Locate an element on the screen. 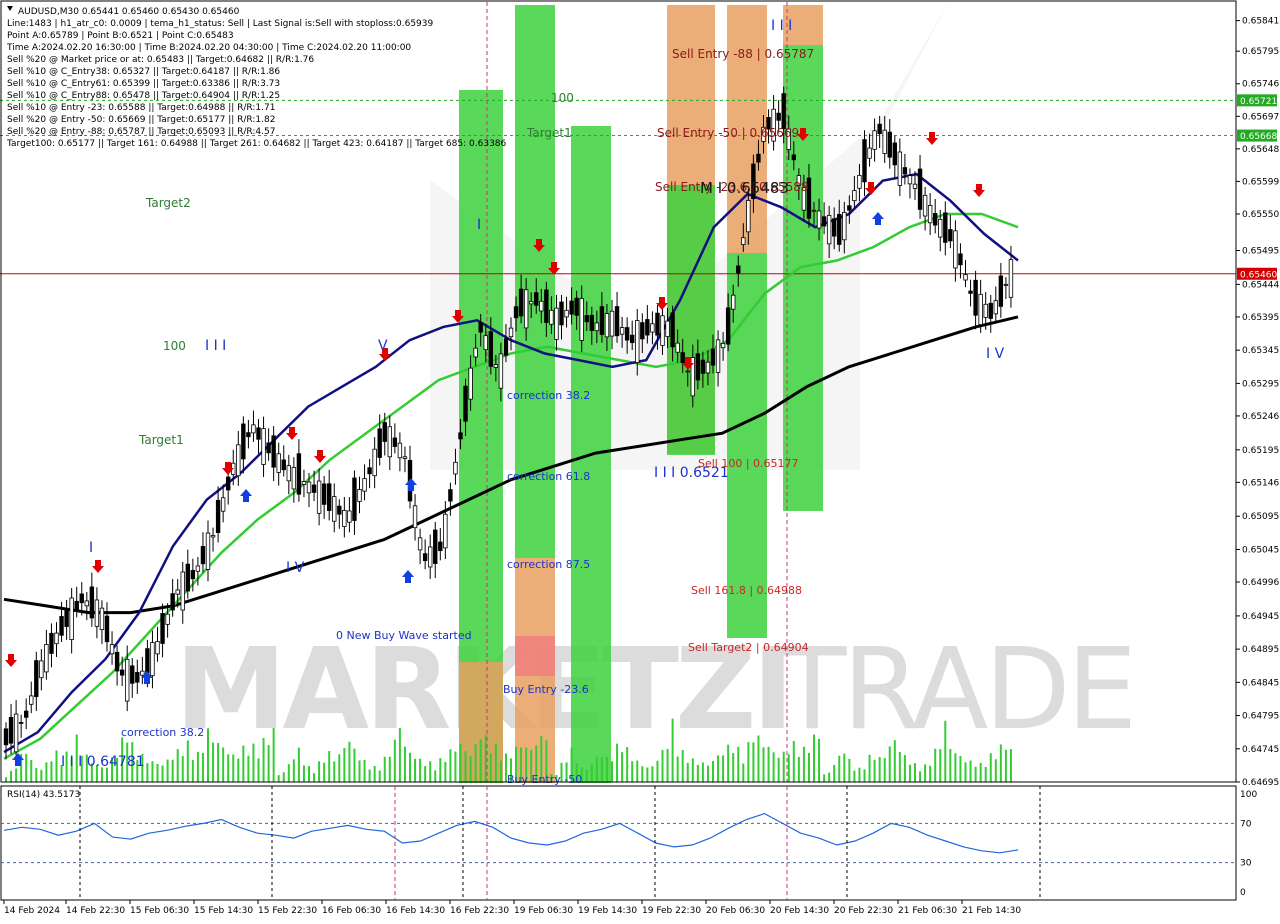 The image size is (1280, 924). price-tick-label: 0.65295 is located at coordinates (1260, 384).